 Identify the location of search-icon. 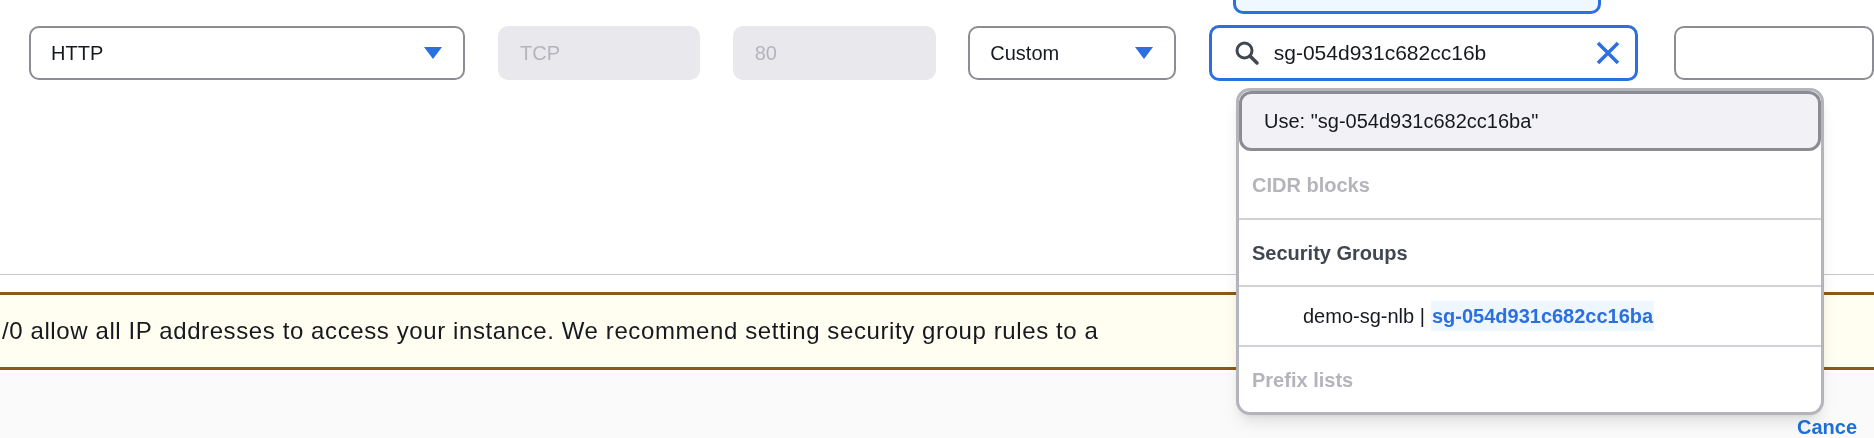
(1246, 53).